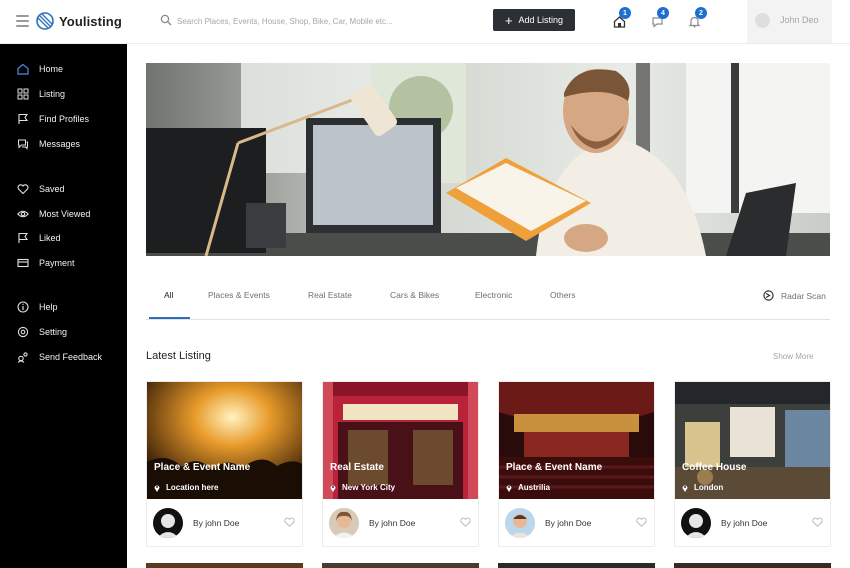  What do you see at coordinates (60, 144) in the screenshot?
I see `sidebar-item-label: Messages` at bounding box center [60, 144].